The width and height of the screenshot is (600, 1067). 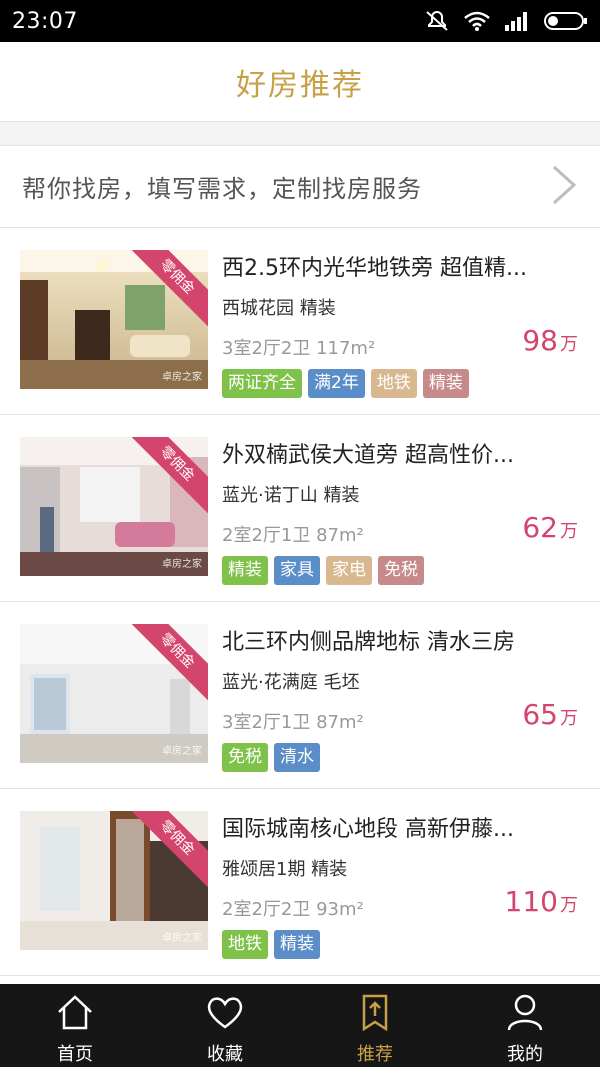 I want to click on price-value: 110, so click(x=531, y=901).